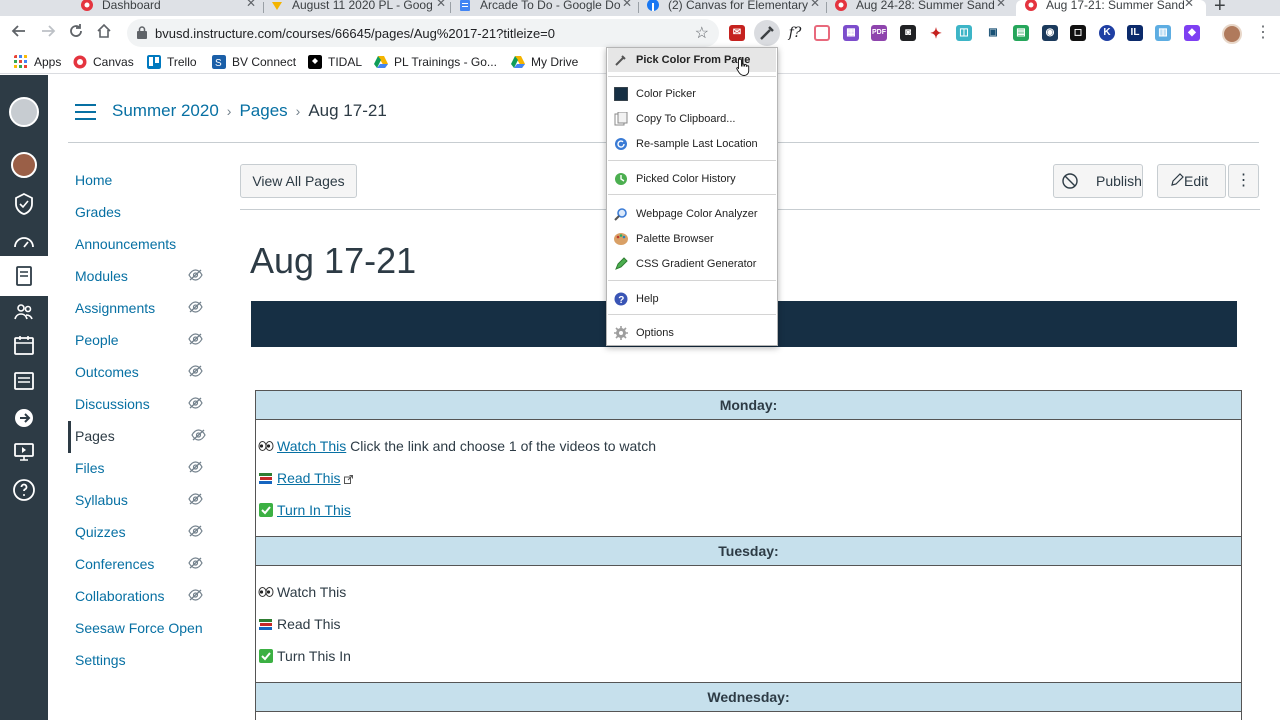 The width and height of the screenshot is (1280, 720). I want to click on breadcrumb-pages: Pages, so click(263, 110).